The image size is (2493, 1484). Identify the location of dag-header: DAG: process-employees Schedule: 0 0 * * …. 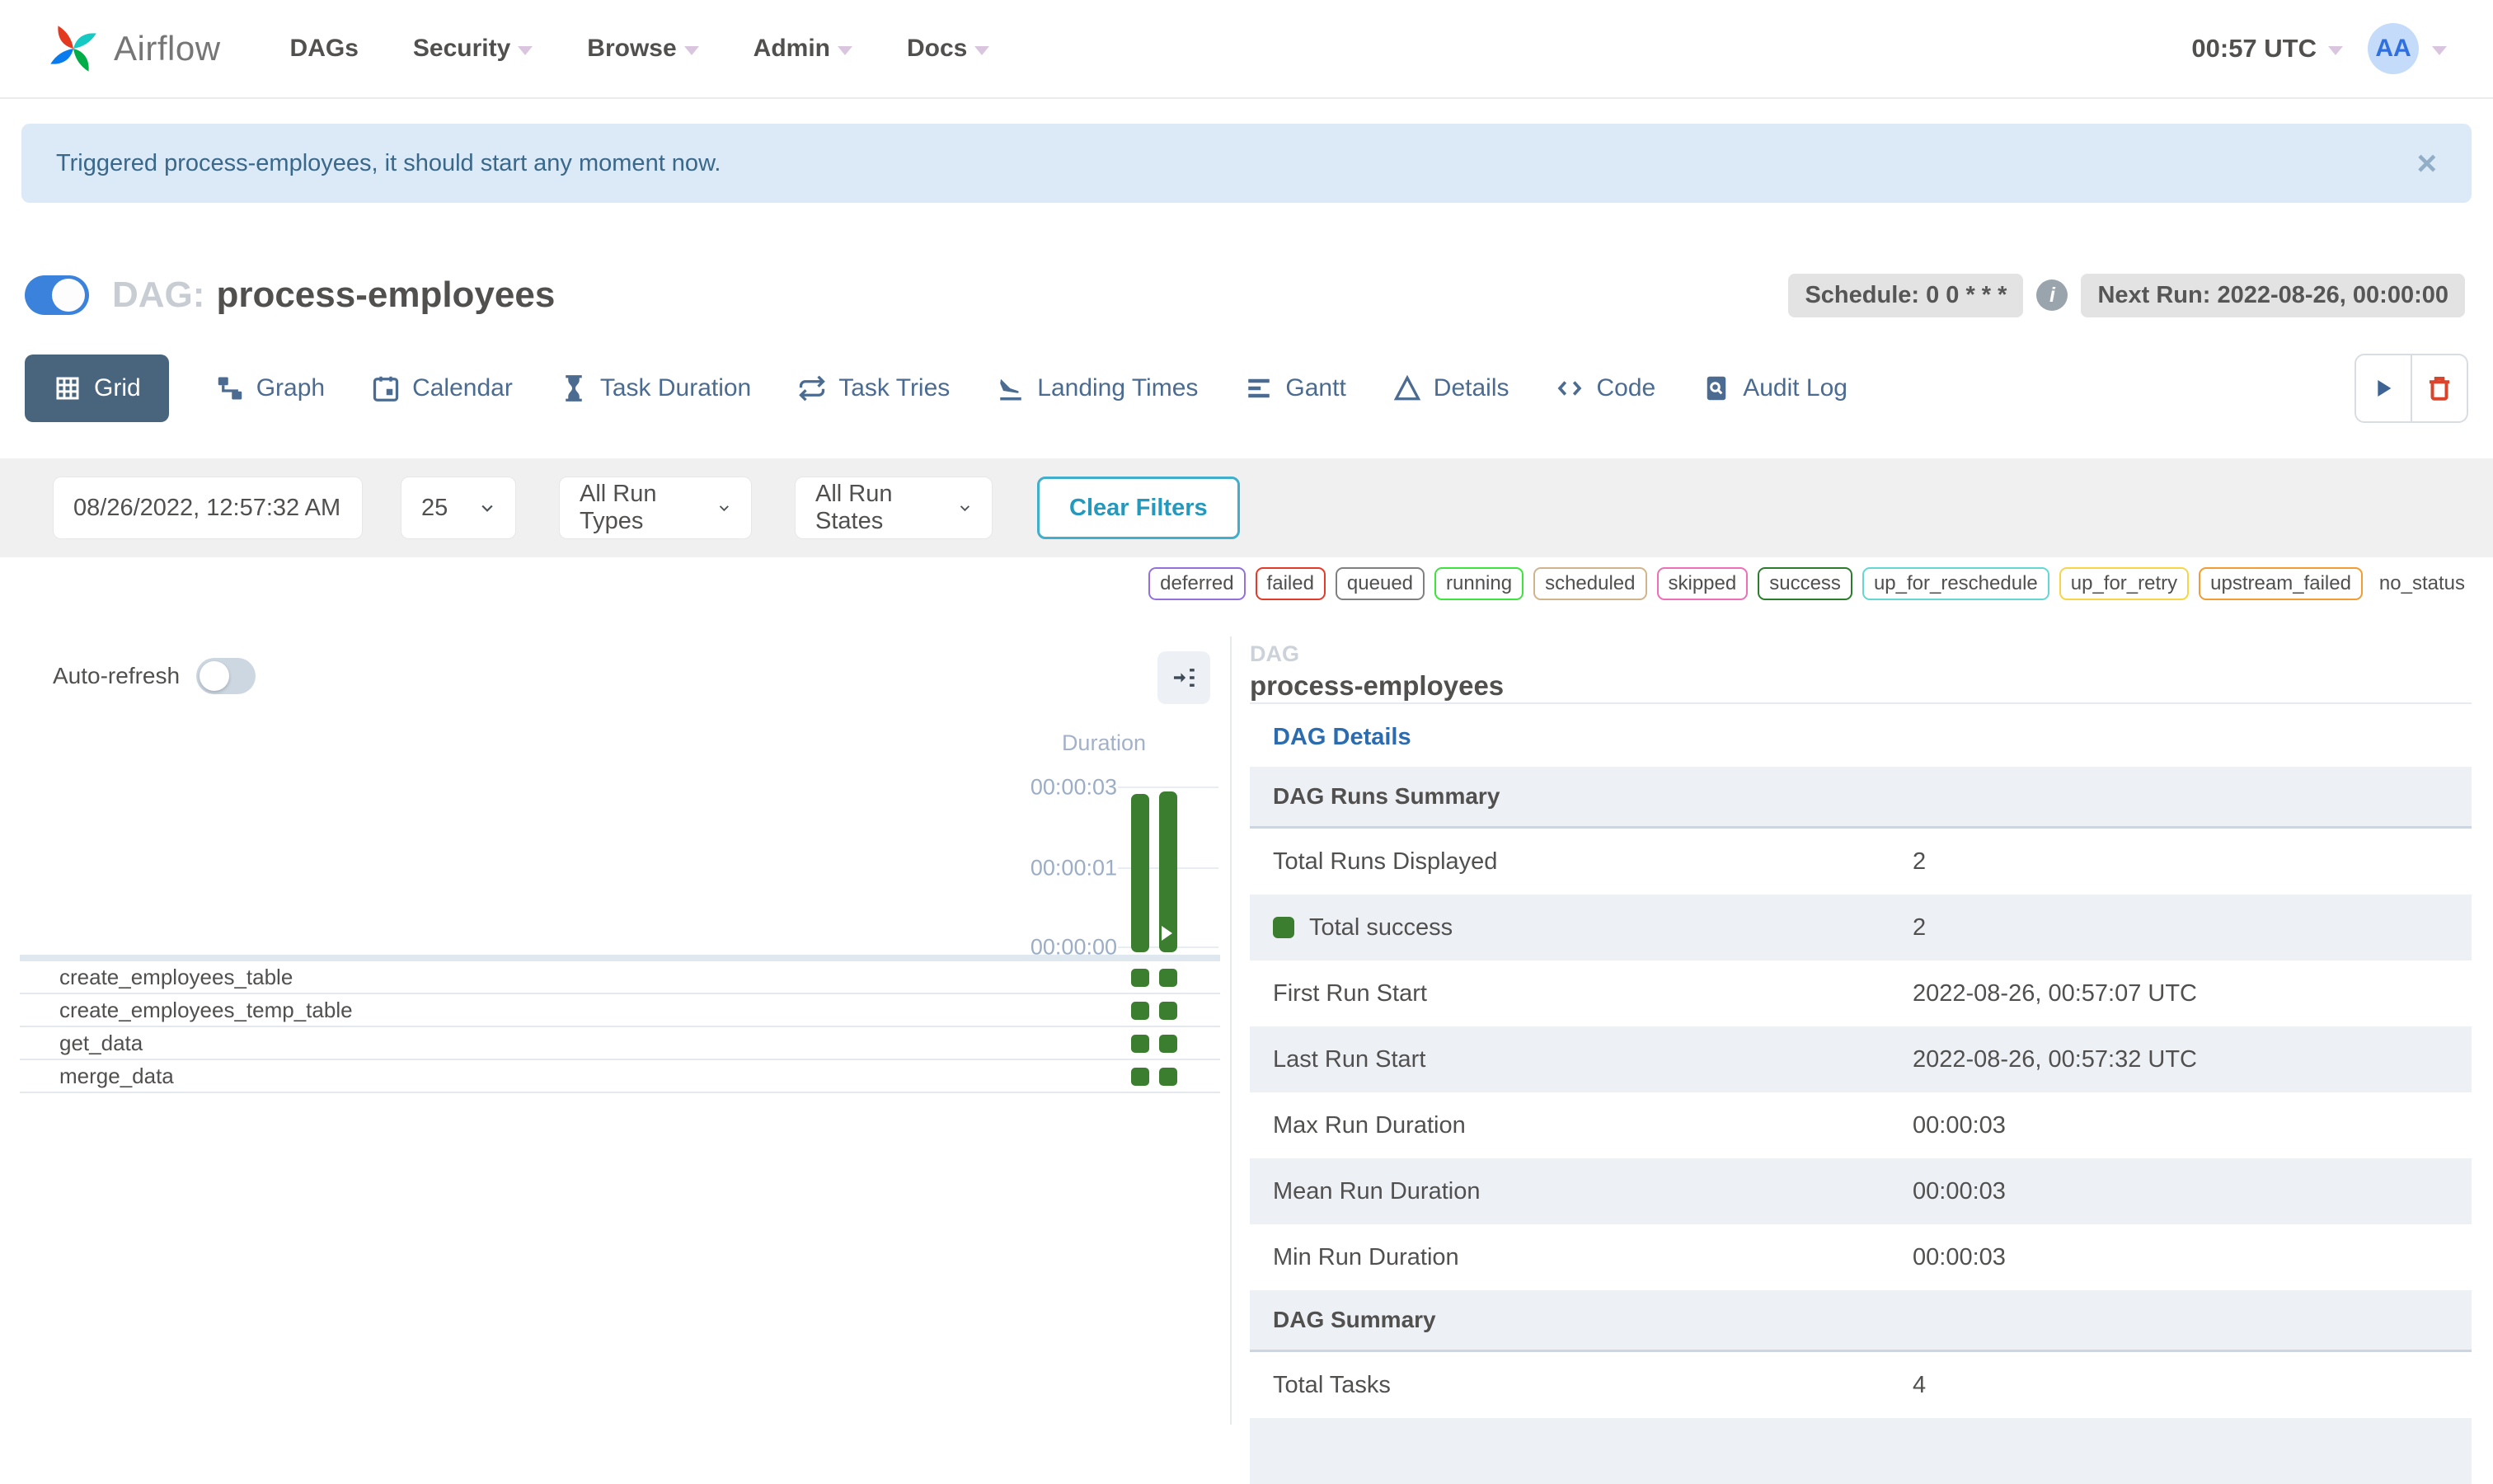
(1245, 295).